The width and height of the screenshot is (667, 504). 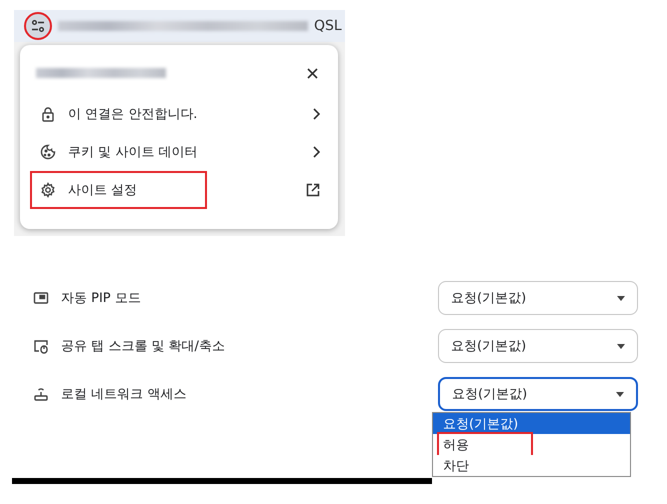 I want to click on popup-menu-item: 사이트 설정, so click(x=179, y=190).